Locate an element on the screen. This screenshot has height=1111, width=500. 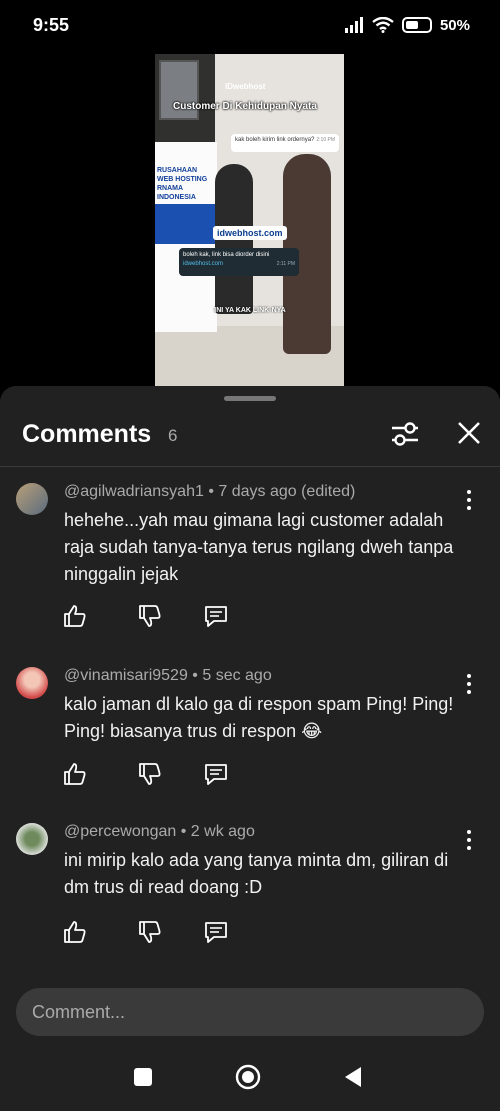
comment-meta: @vinamisari9529 • 5 sec ago is located at coordinates (168, 676).